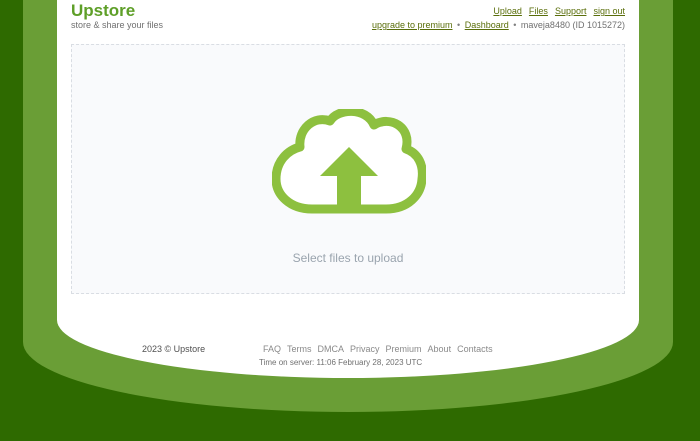  What do you see at coordinates (331, 349) in the screenshot?
I see `footer-link-dmca: DMCA` at bounding box center [331, 349].